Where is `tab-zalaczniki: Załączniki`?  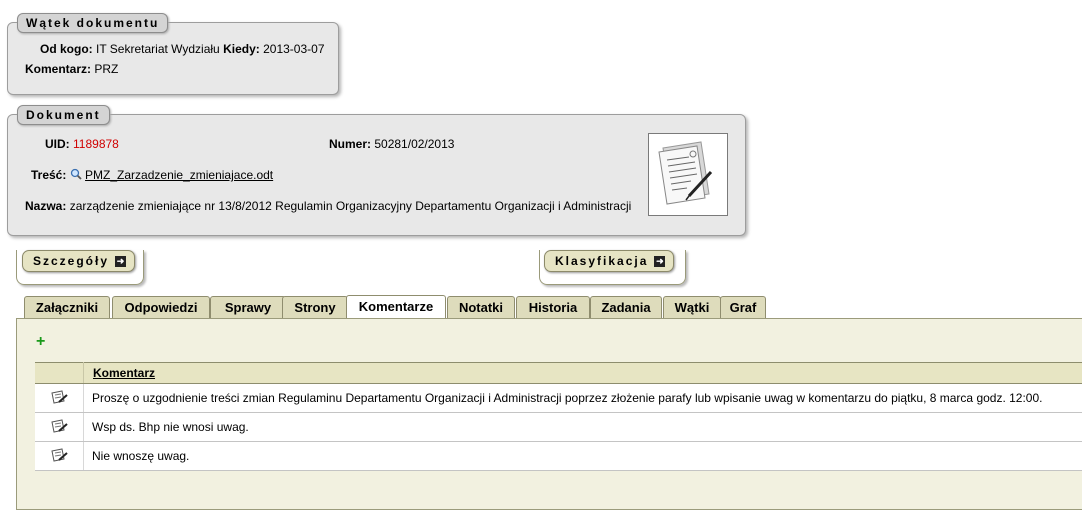
tab-zalaczniki: Załączniki is located at coordinates (67, 307).